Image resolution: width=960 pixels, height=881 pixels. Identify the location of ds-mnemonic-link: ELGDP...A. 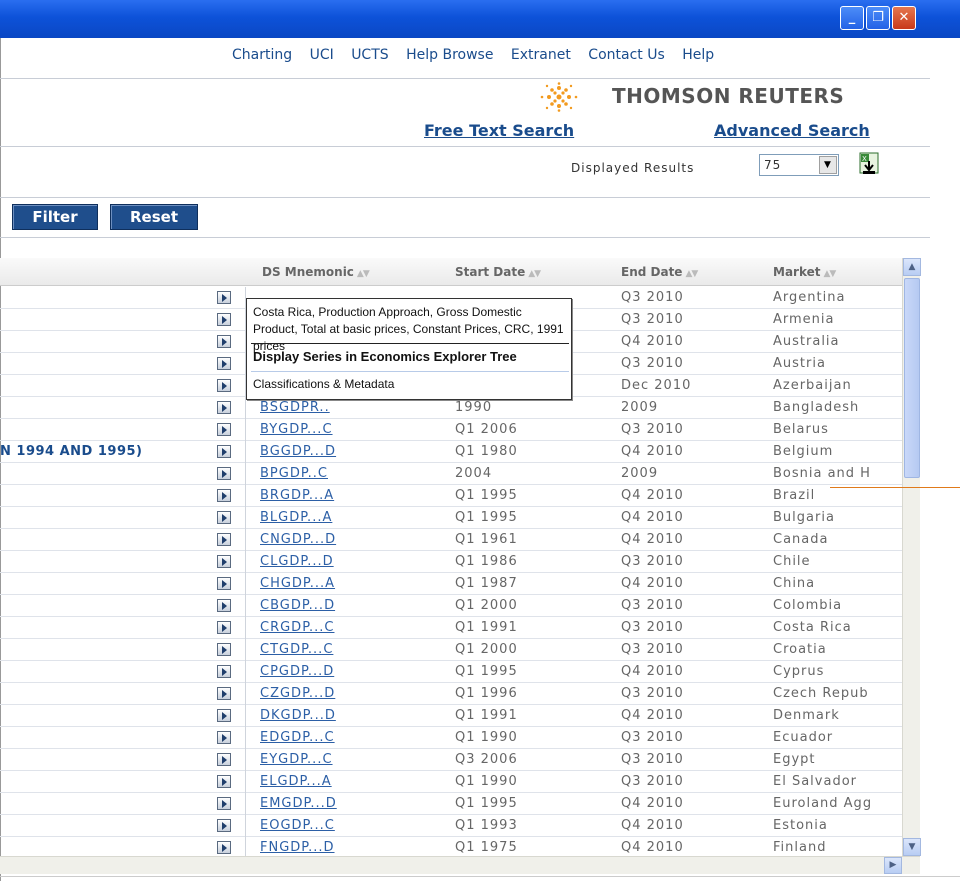
(296, 781).